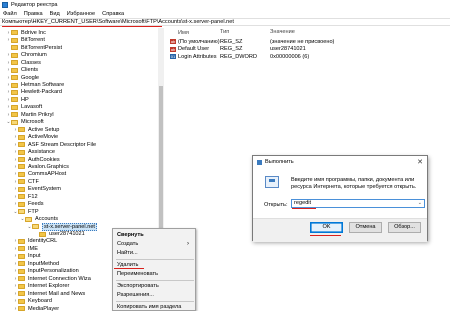 The width and height of the screenshot is (450, 311). What do you see at coordinates (128, 244) in the screenshot?
I see `ctx-create-label: Создать` at bounding box center [128, 244].